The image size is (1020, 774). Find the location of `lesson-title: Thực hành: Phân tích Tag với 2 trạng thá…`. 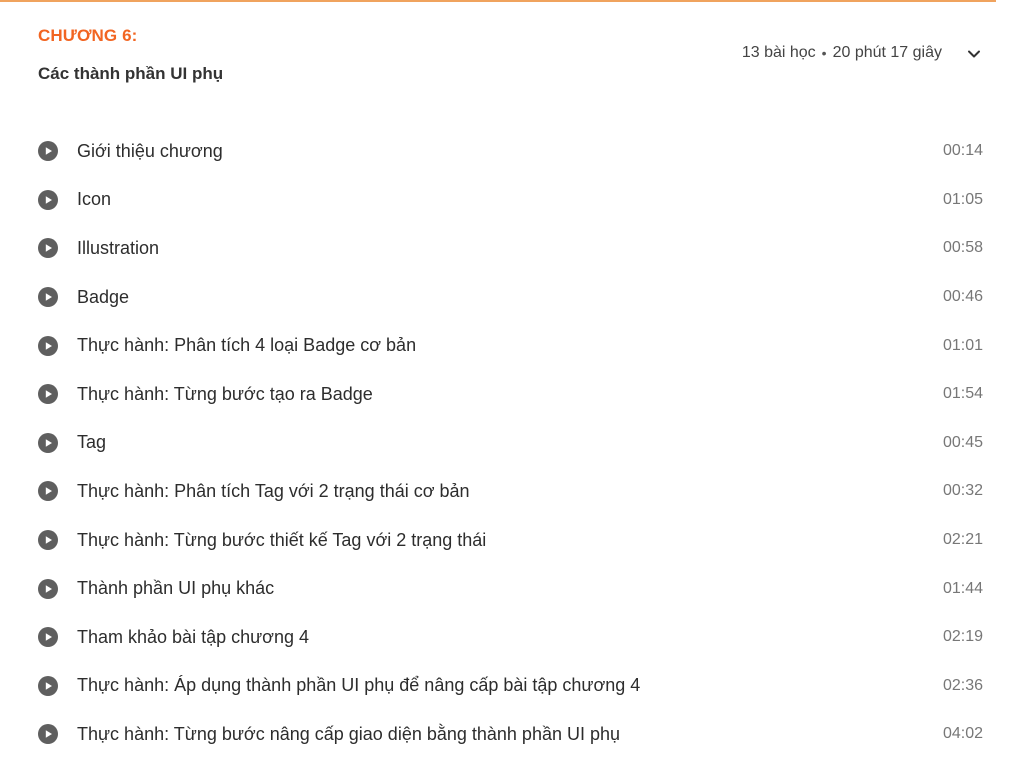

lesson-title: Thực hành: Phân tích Tag với 2 trạng thá… is located at coordinates (273, 490).